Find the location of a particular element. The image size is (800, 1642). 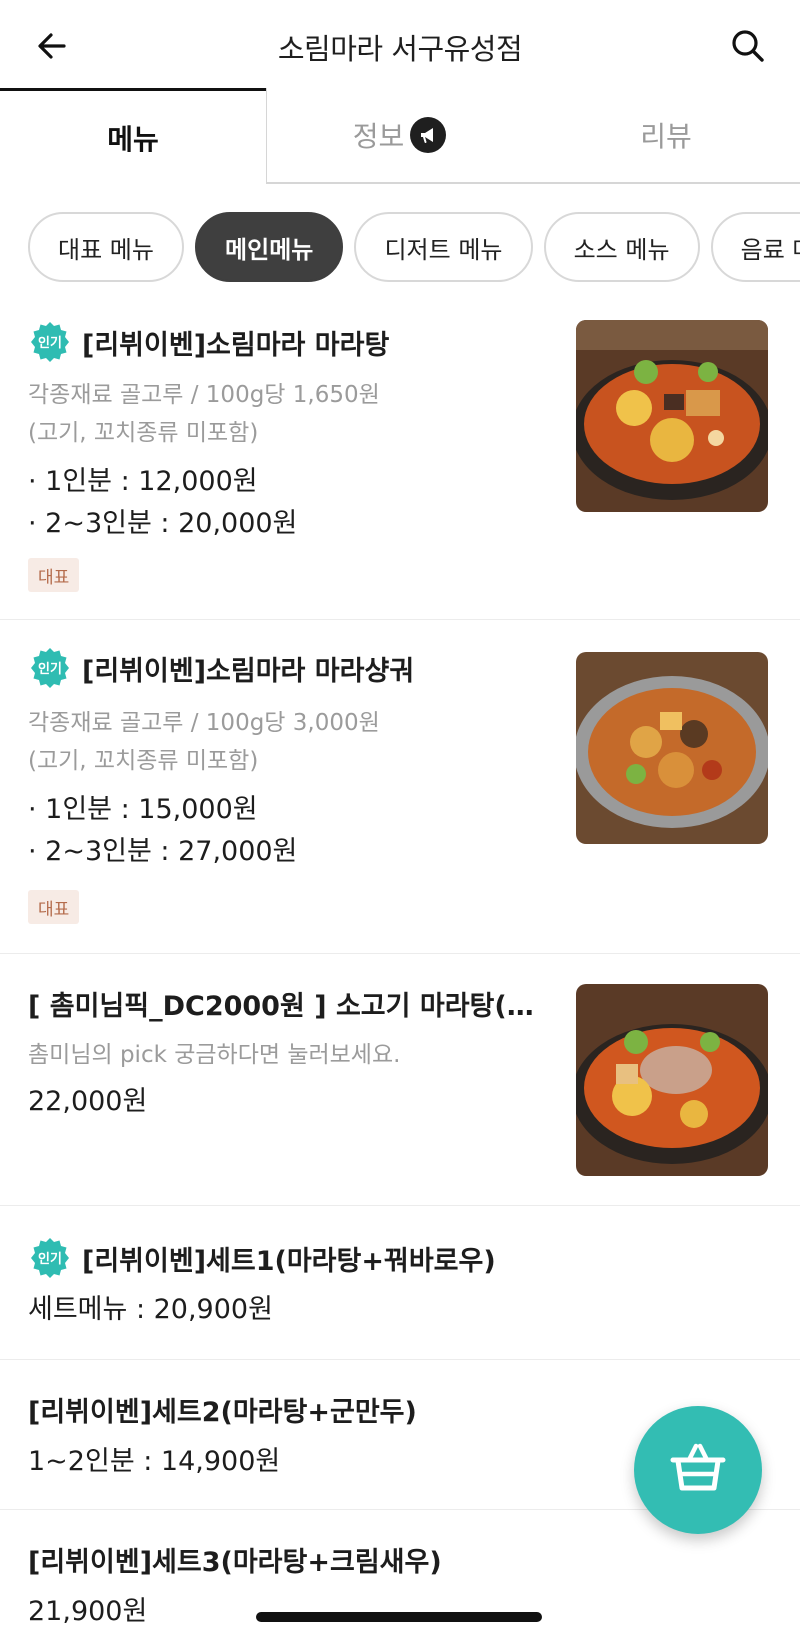

menu-item-title: 인기 [리뷔이벤]소림마라 마라샹궈 is located at coordinates (221, 668).